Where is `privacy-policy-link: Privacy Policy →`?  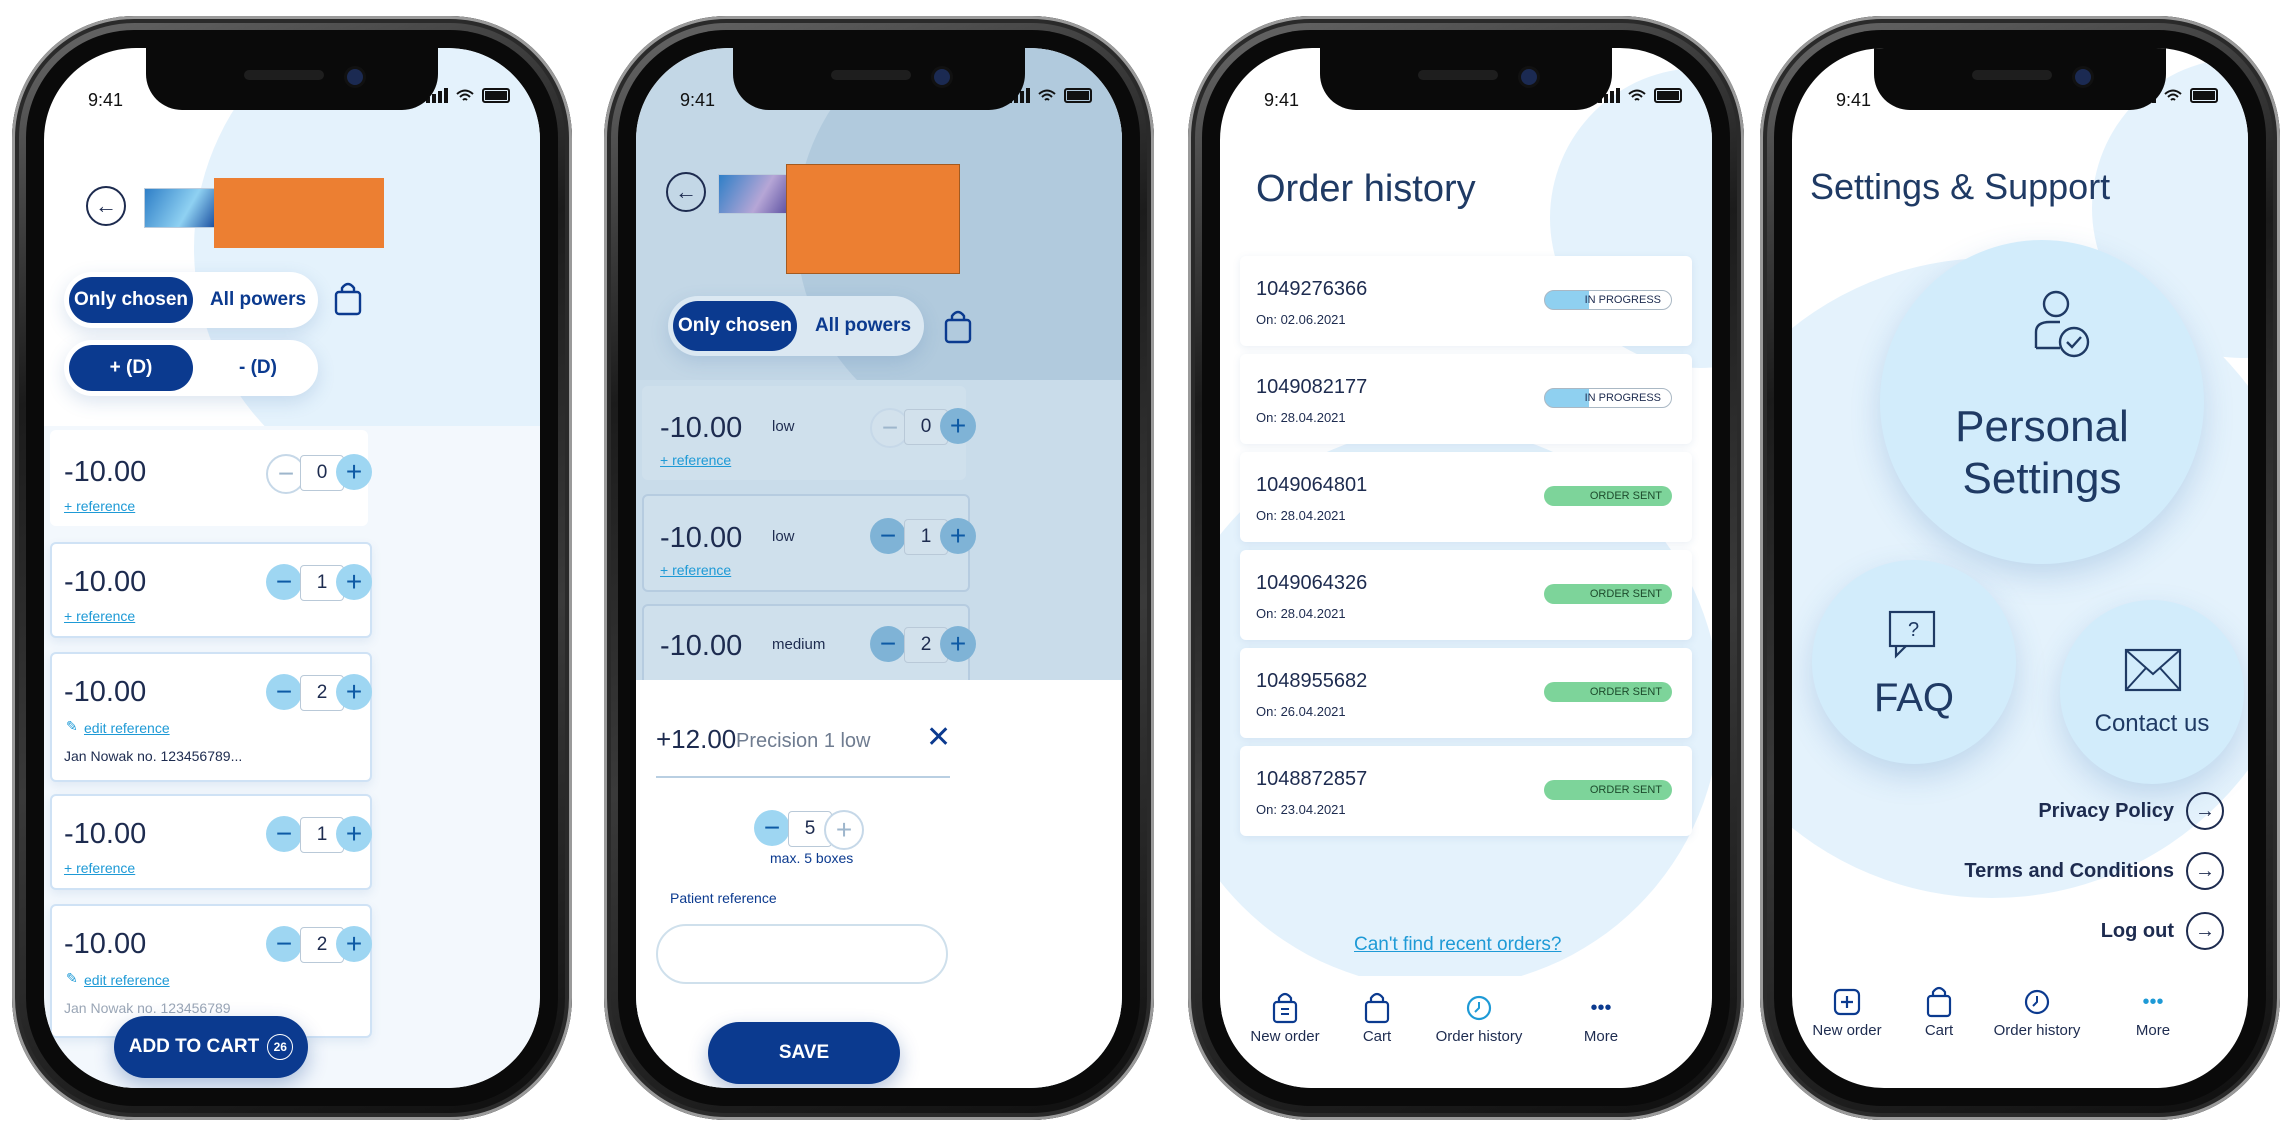
privacy-policy-link: Privacy Policy → is located at coordinates (2131, 811).